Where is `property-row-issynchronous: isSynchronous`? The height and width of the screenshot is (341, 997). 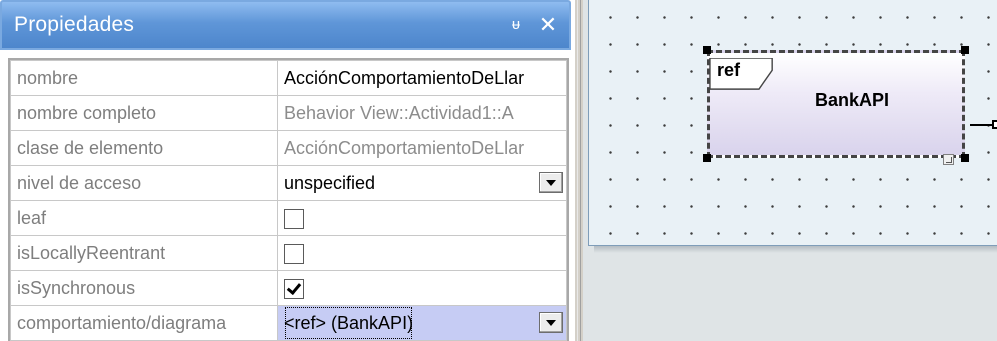 property-row-issynchronous: isSynchronous is located at coordinates (288, 288).